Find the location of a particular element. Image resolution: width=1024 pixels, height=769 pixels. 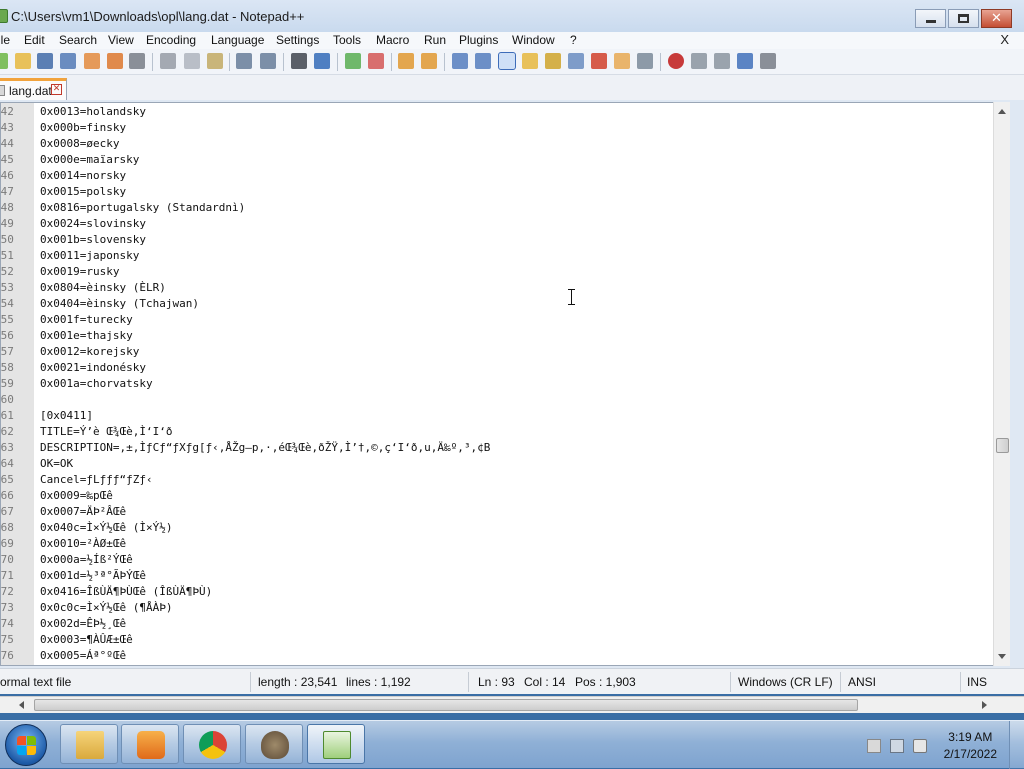

line-number: 744 is located at coordinates (7, 143).